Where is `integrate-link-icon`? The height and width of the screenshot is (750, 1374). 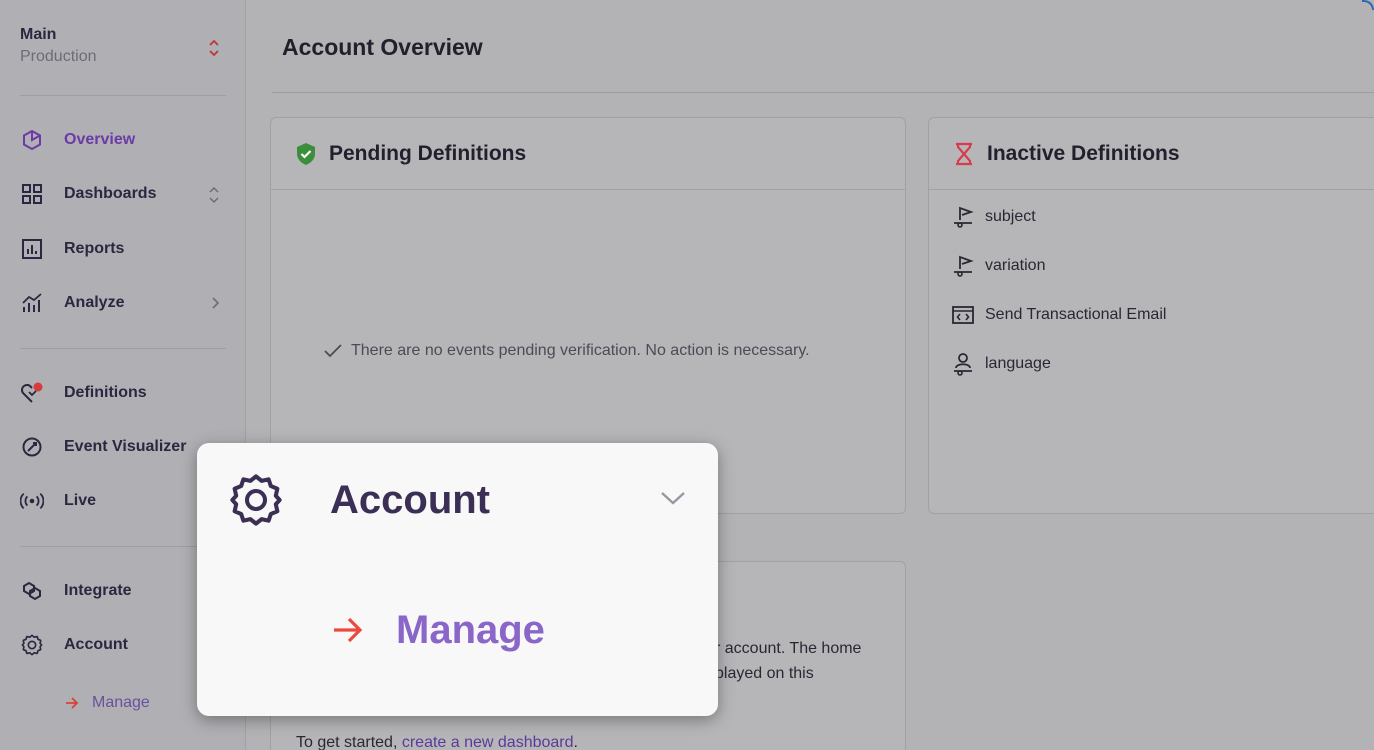
integrate-link-icon is located at coordinates (32, 591).